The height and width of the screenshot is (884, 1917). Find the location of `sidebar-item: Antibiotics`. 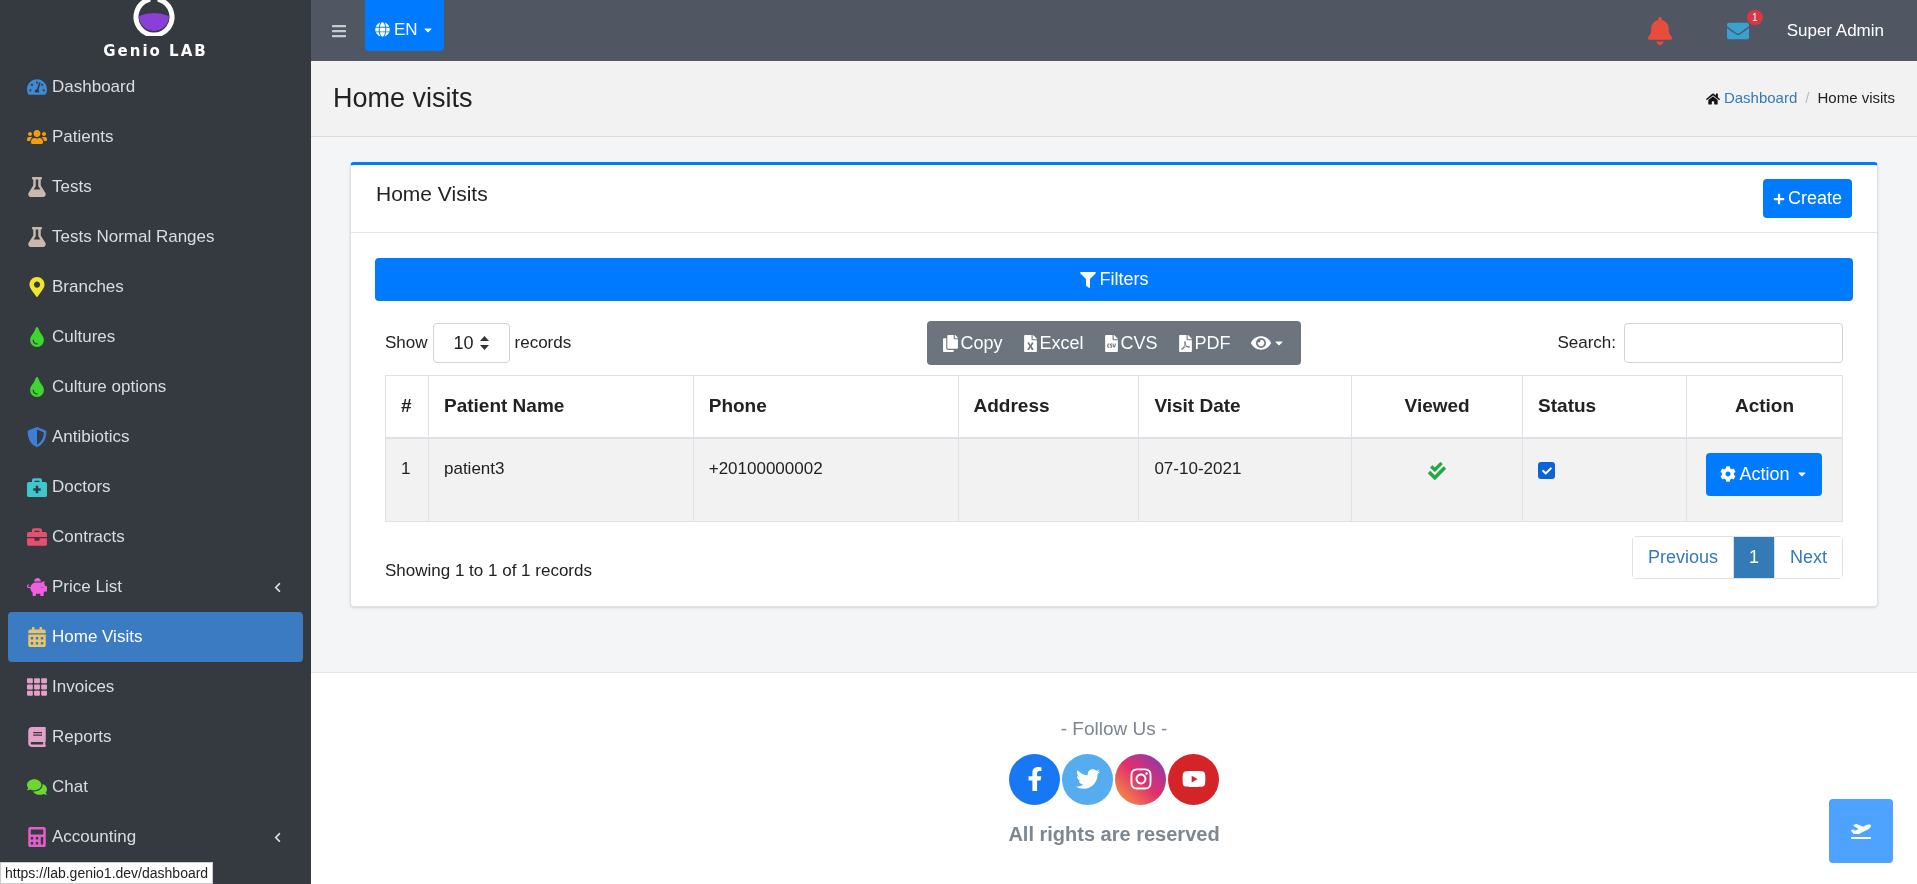

sidebar-item: Antibiotics is located at coordinates (155, 437).